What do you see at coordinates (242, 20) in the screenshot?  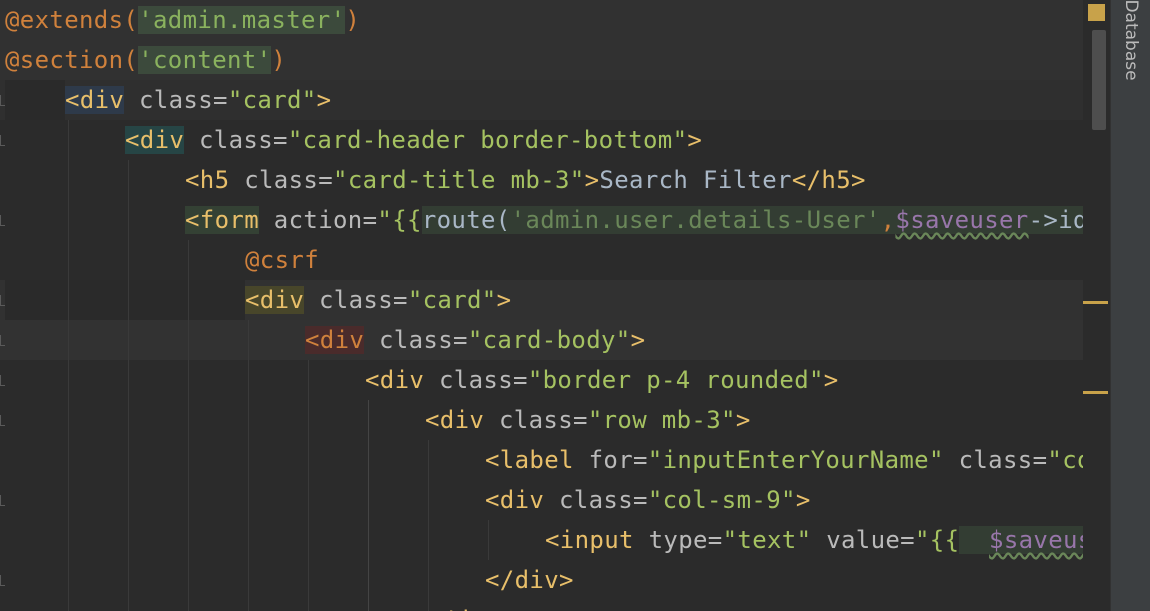 I see `code-token: 'admin.master'` at bounding box center [242, 20].